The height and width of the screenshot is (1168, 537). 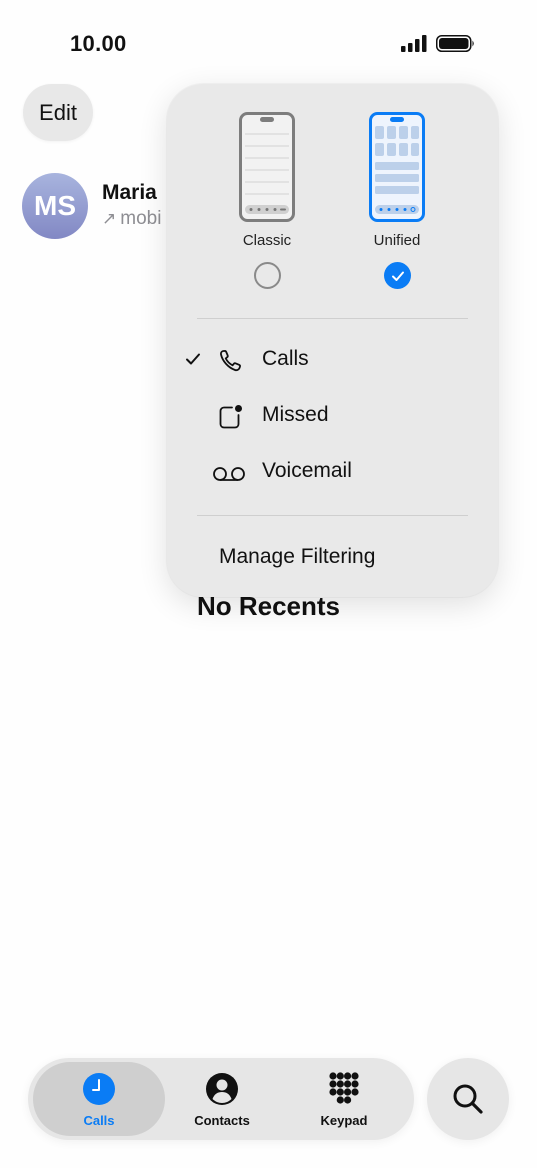 I want to click on tab-label-keypad: Keypad, so click(x=344, y=1120).